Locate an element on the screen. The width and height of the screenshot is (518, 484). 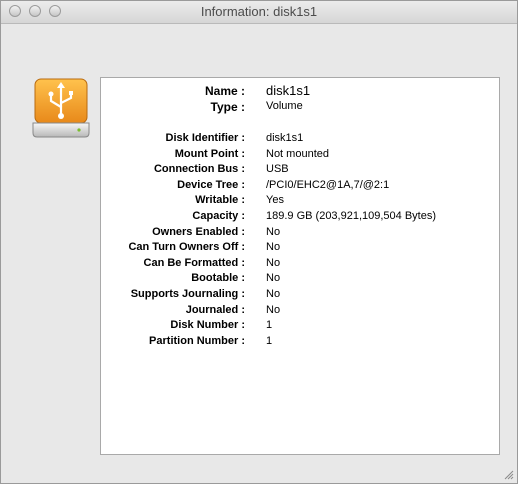
detail-value: Not mounted is located at coordinates (297, 154).